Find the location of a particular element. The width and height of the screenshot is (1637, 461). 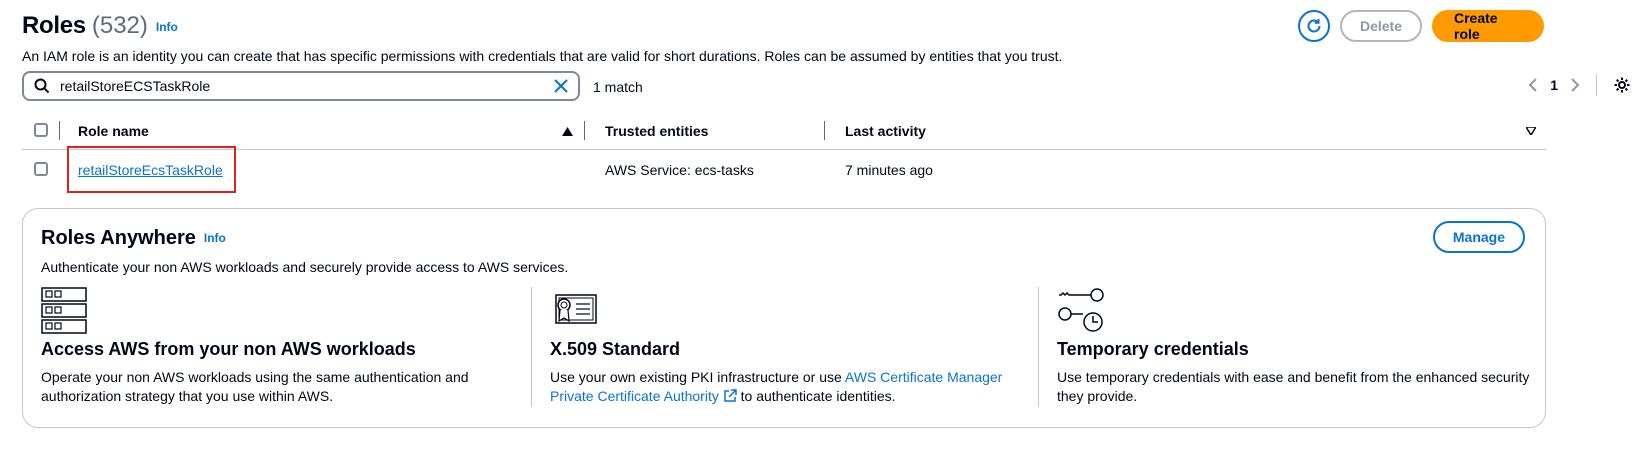

external-link-icon is located at coordinates (730, 396).